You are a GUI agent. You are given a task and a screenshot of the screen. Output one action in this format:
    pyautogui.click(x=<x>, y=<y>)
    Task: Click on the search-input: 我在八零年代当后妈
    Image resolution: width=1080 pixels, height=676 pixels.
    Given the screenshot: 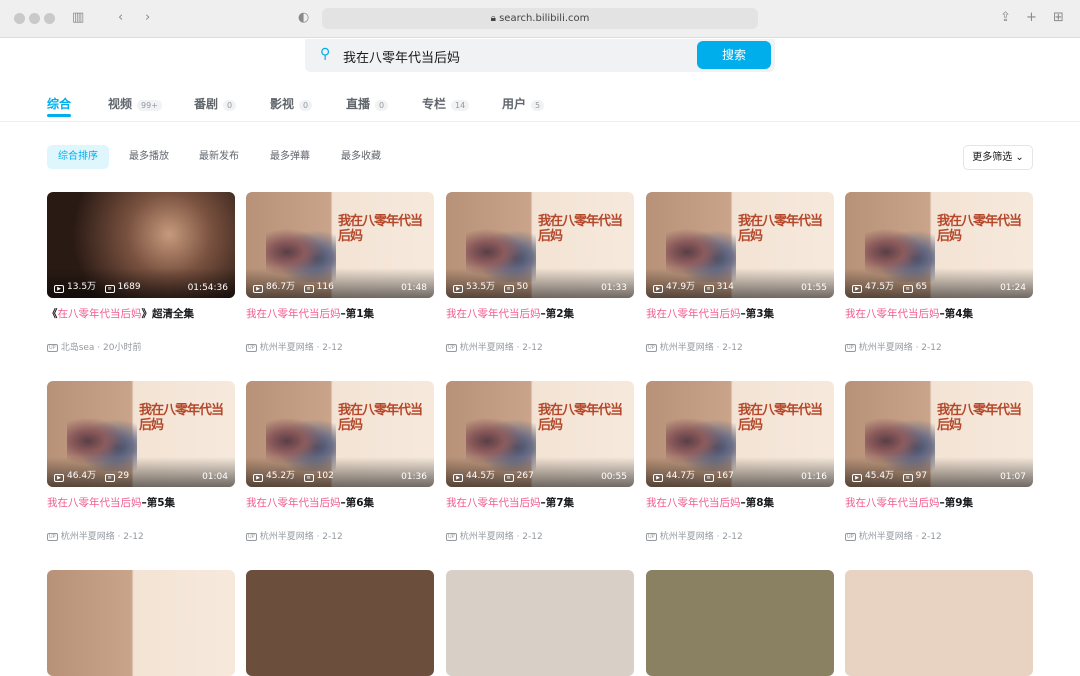 What is the action you would take?
    pyautogui.click(x=401, y=56)
    